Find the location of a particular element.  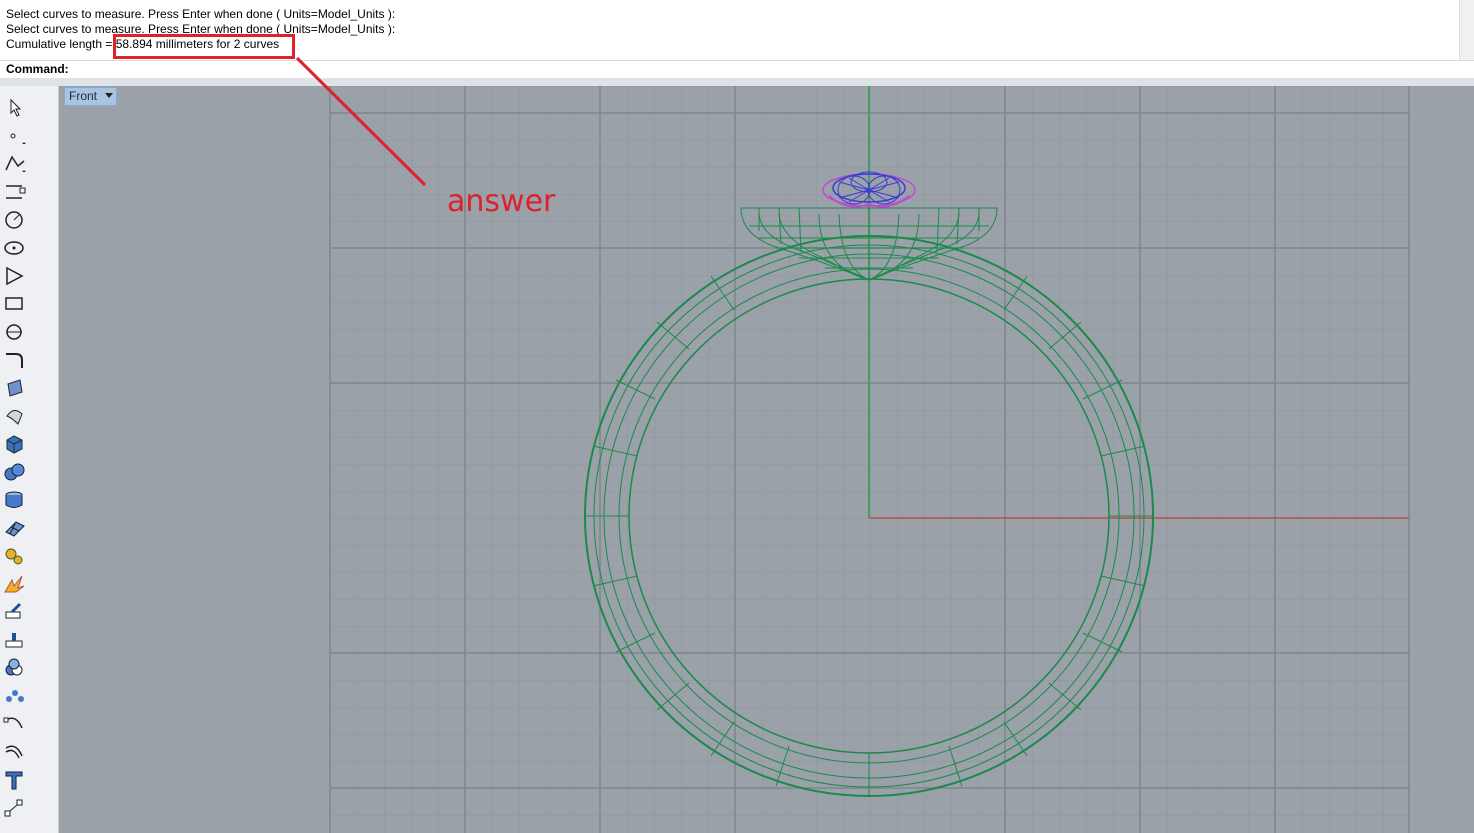

explode-icon is located at coordinates (15, 584).